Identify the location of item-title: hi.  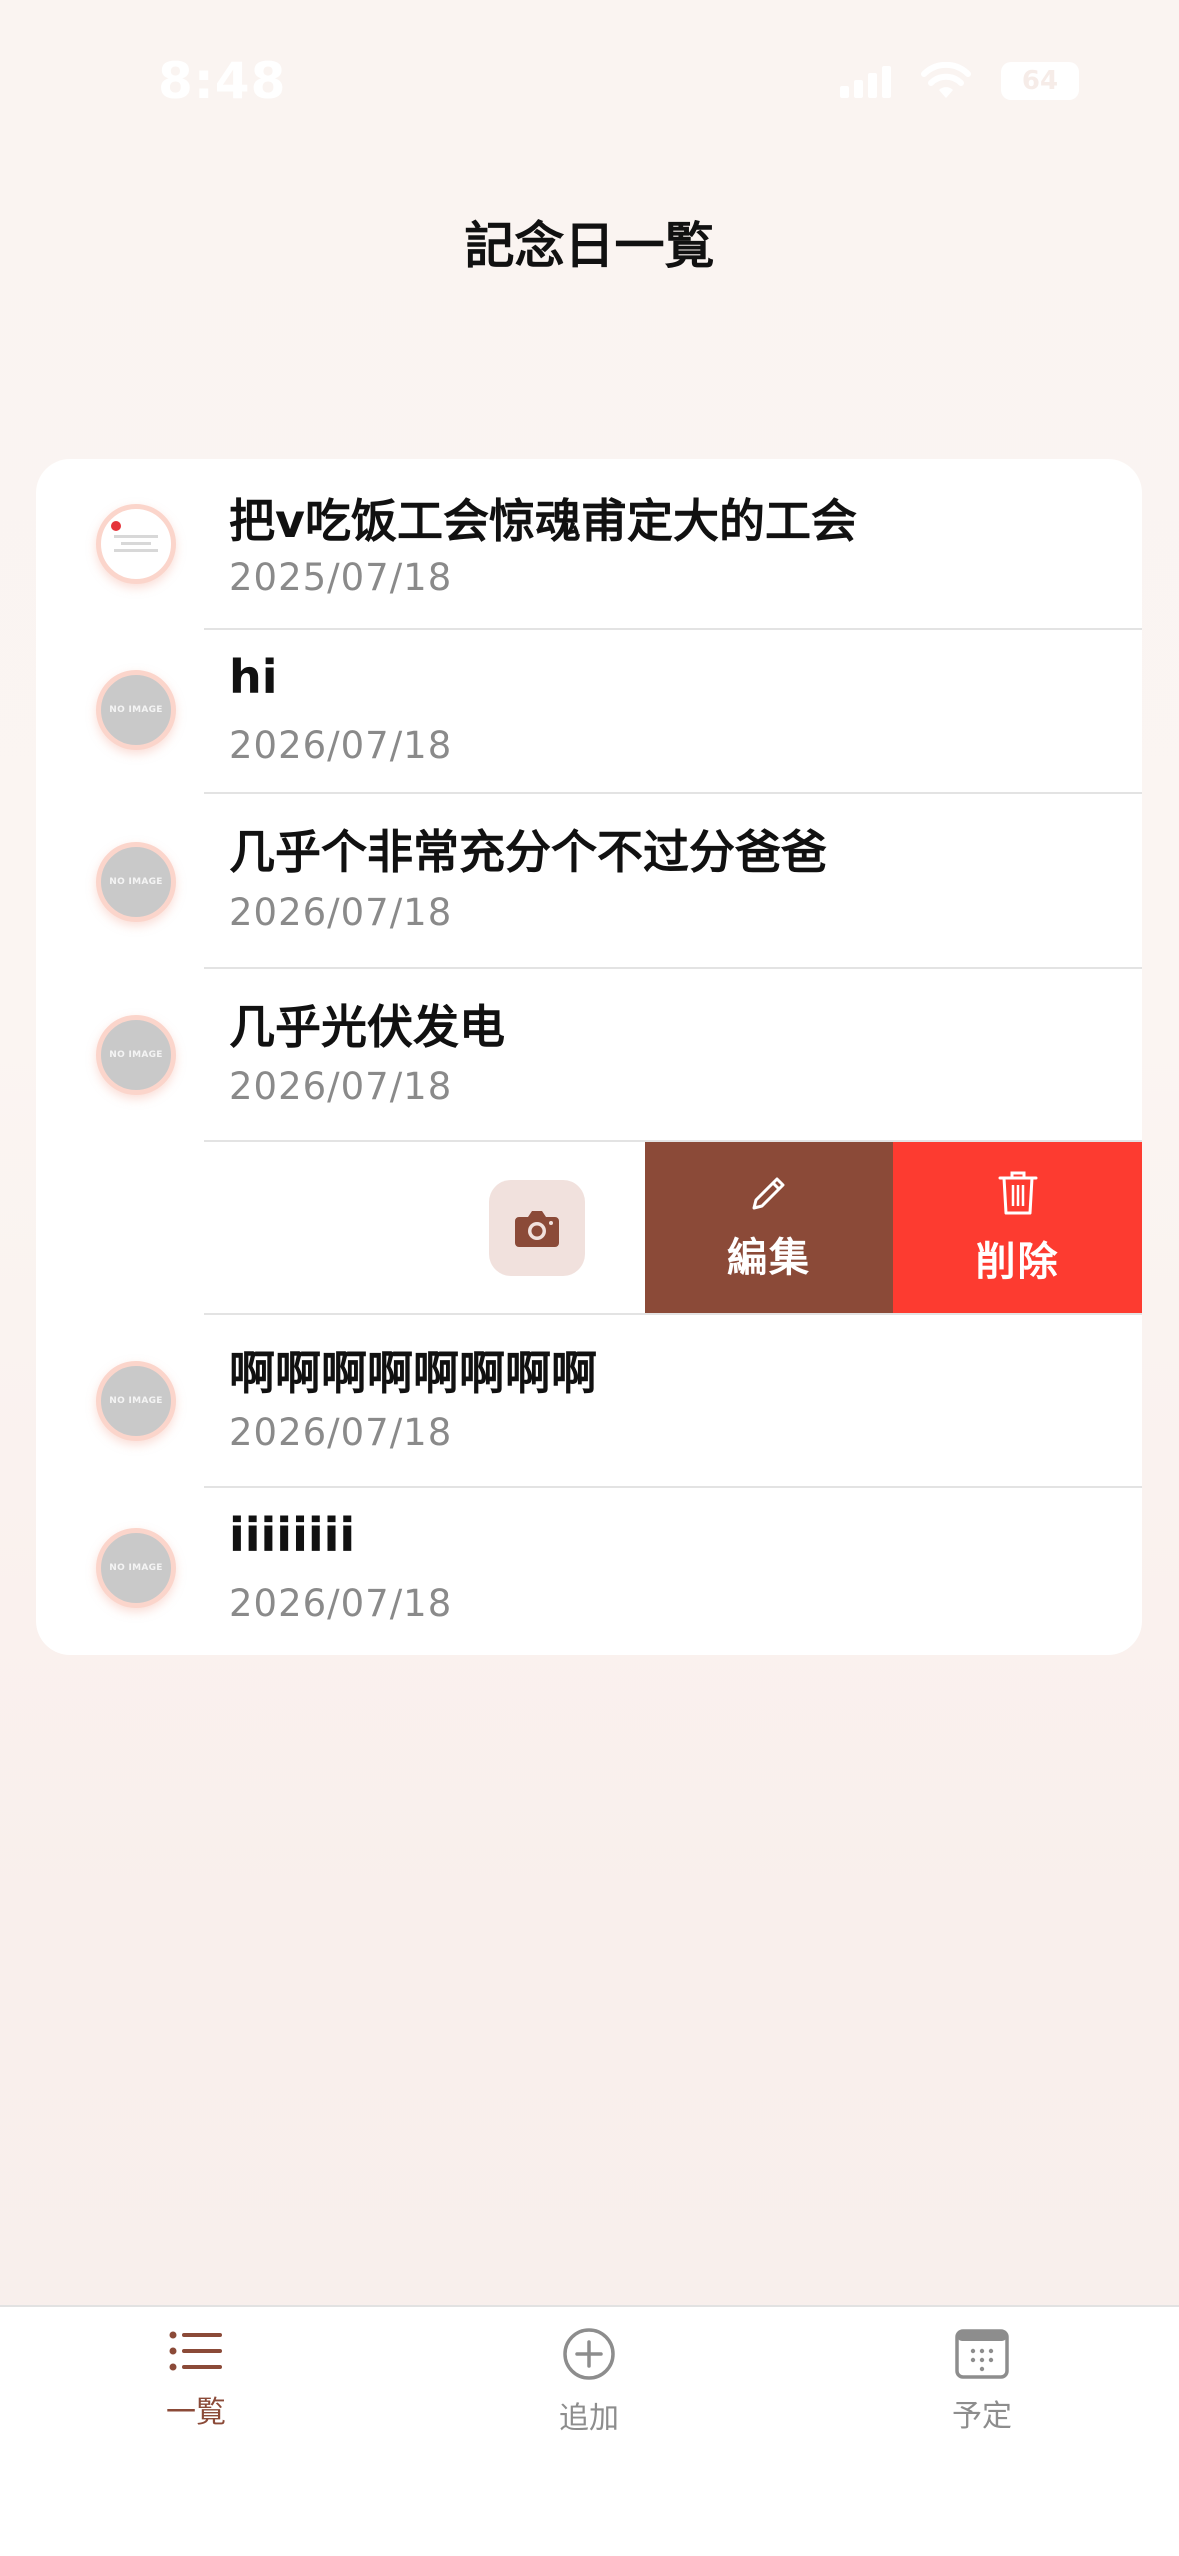
(253, 677).